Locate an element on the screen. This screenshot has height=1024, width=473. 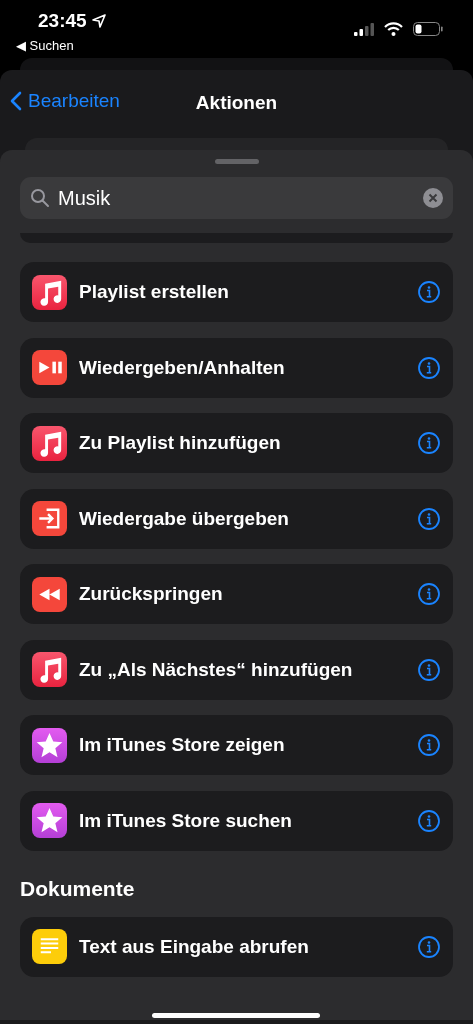
search-bar: Musik is located at coordinates (236, 198).